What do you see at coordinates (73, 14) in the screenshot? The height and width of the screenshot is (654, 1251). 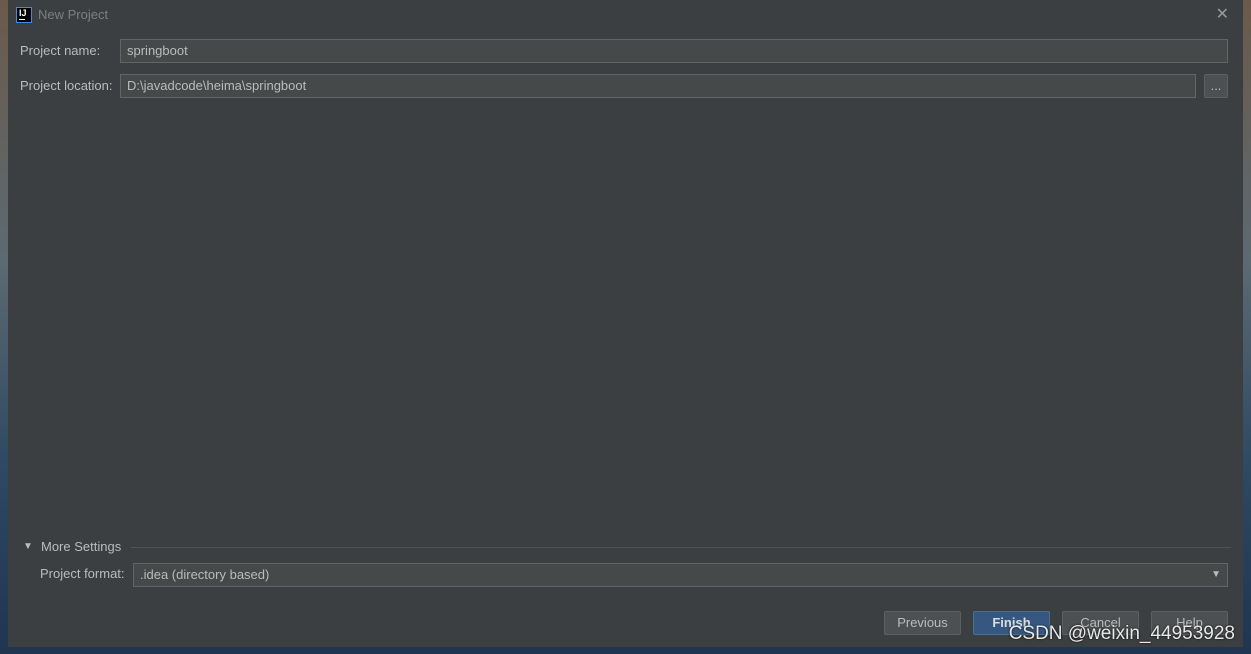 I see `window-title: New Project` at bounding box center [73, 14].